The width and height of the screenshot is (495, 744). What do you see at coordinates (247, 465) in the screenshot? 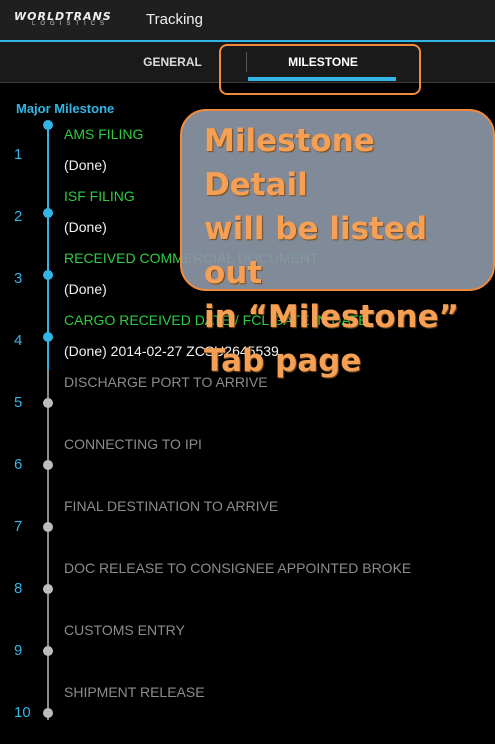
I see `milestone-row: CONNECTING TO IPI 6` at bounding box center [247, 465].